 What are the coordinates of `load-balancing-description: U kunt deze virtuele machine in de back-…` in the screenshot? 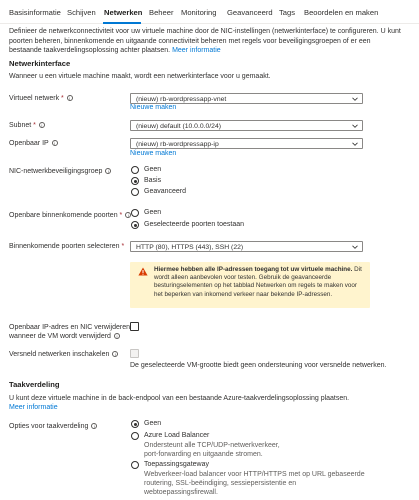 It's located at (179, 398).